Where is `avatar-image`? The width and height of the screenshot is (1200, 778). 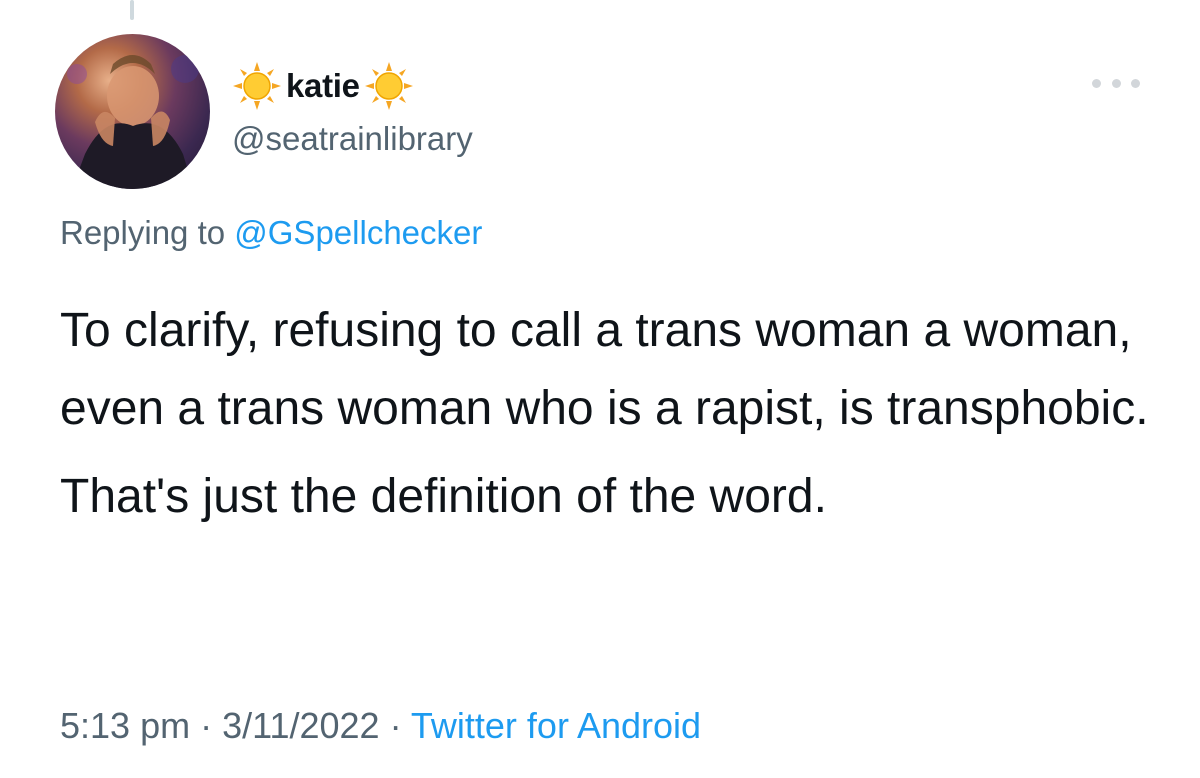
avatar-image is located at coordinates (133, 122).